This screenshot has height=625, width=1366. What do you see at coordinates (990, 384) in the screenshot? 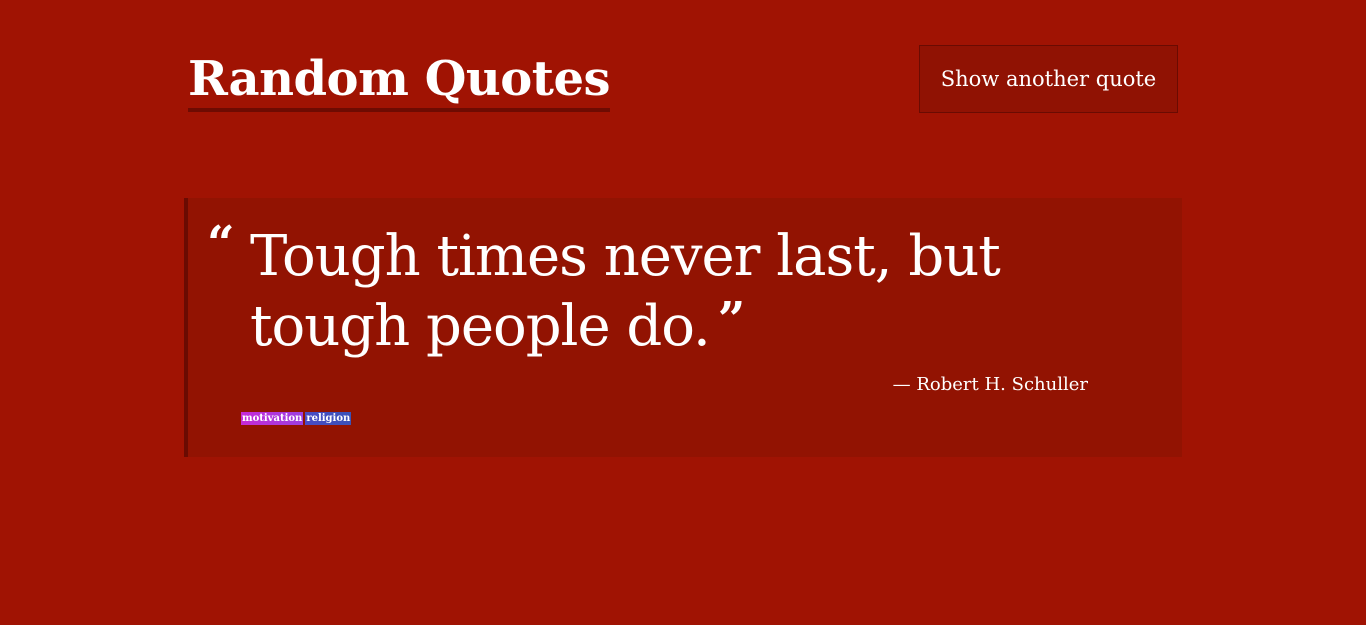
I see `quote-author: — Robert H. Schuller` at bounding box center [990, 384].